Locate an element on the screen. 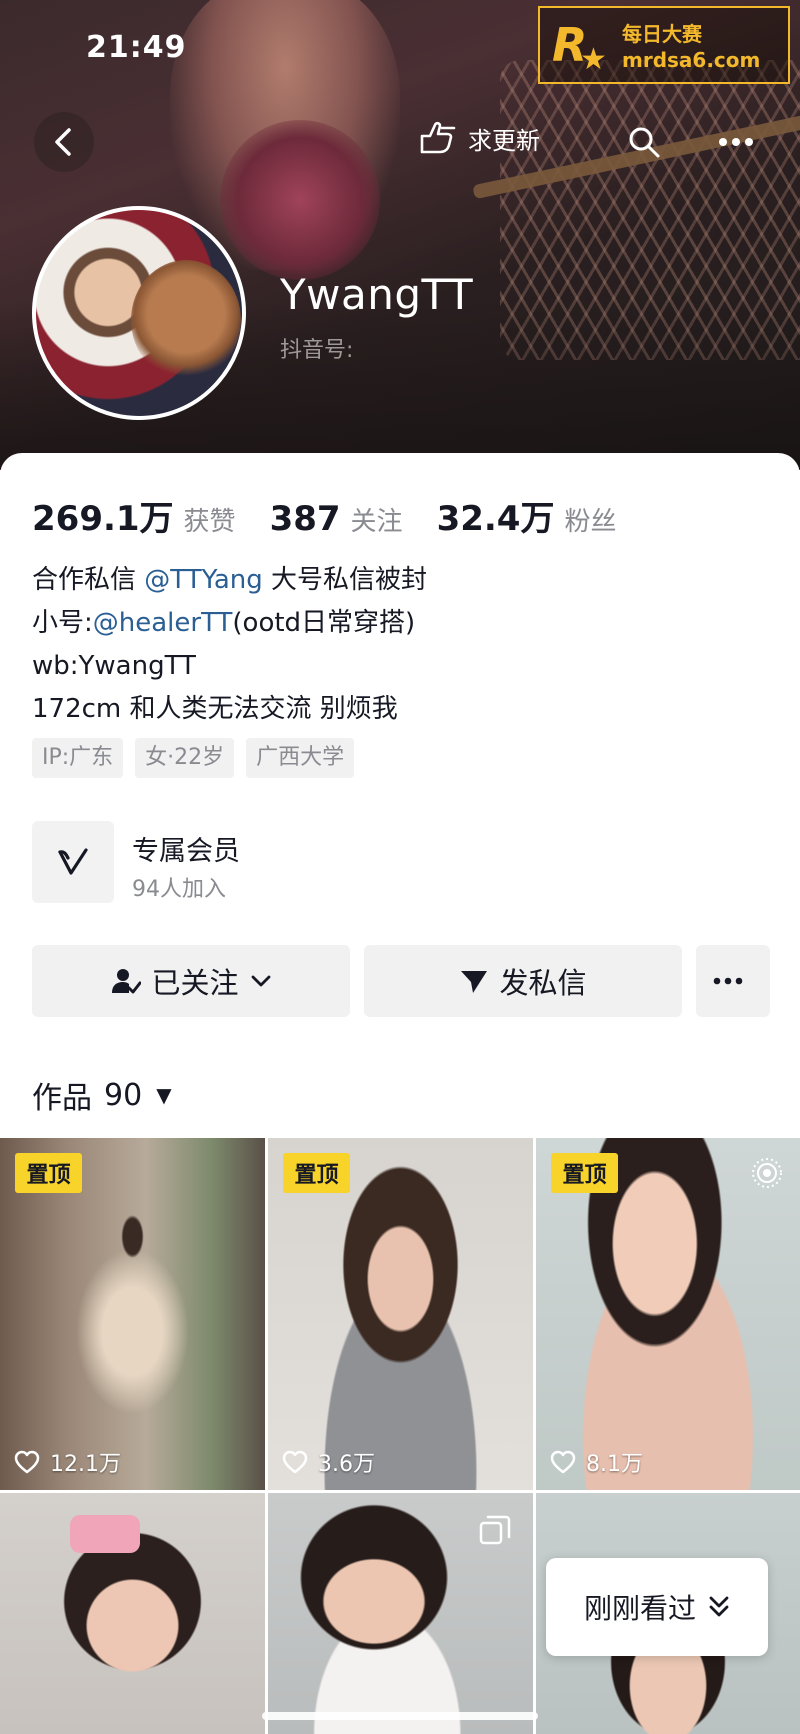 This screenshot has width=800, height=1734. bio-line-1: 合作私信 @TTYang 大号私信被封 is located at coordinates (229, 580).